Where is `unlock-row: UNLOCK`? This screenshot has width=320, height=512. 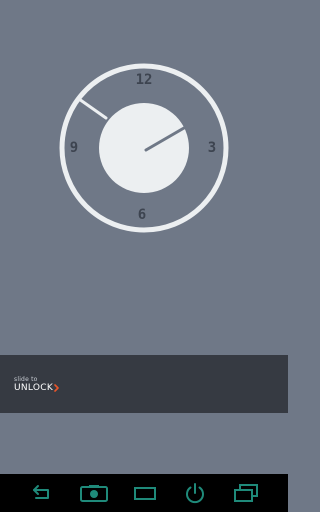
unlock-row: UNLOCK is located at coordinates (36, 388).